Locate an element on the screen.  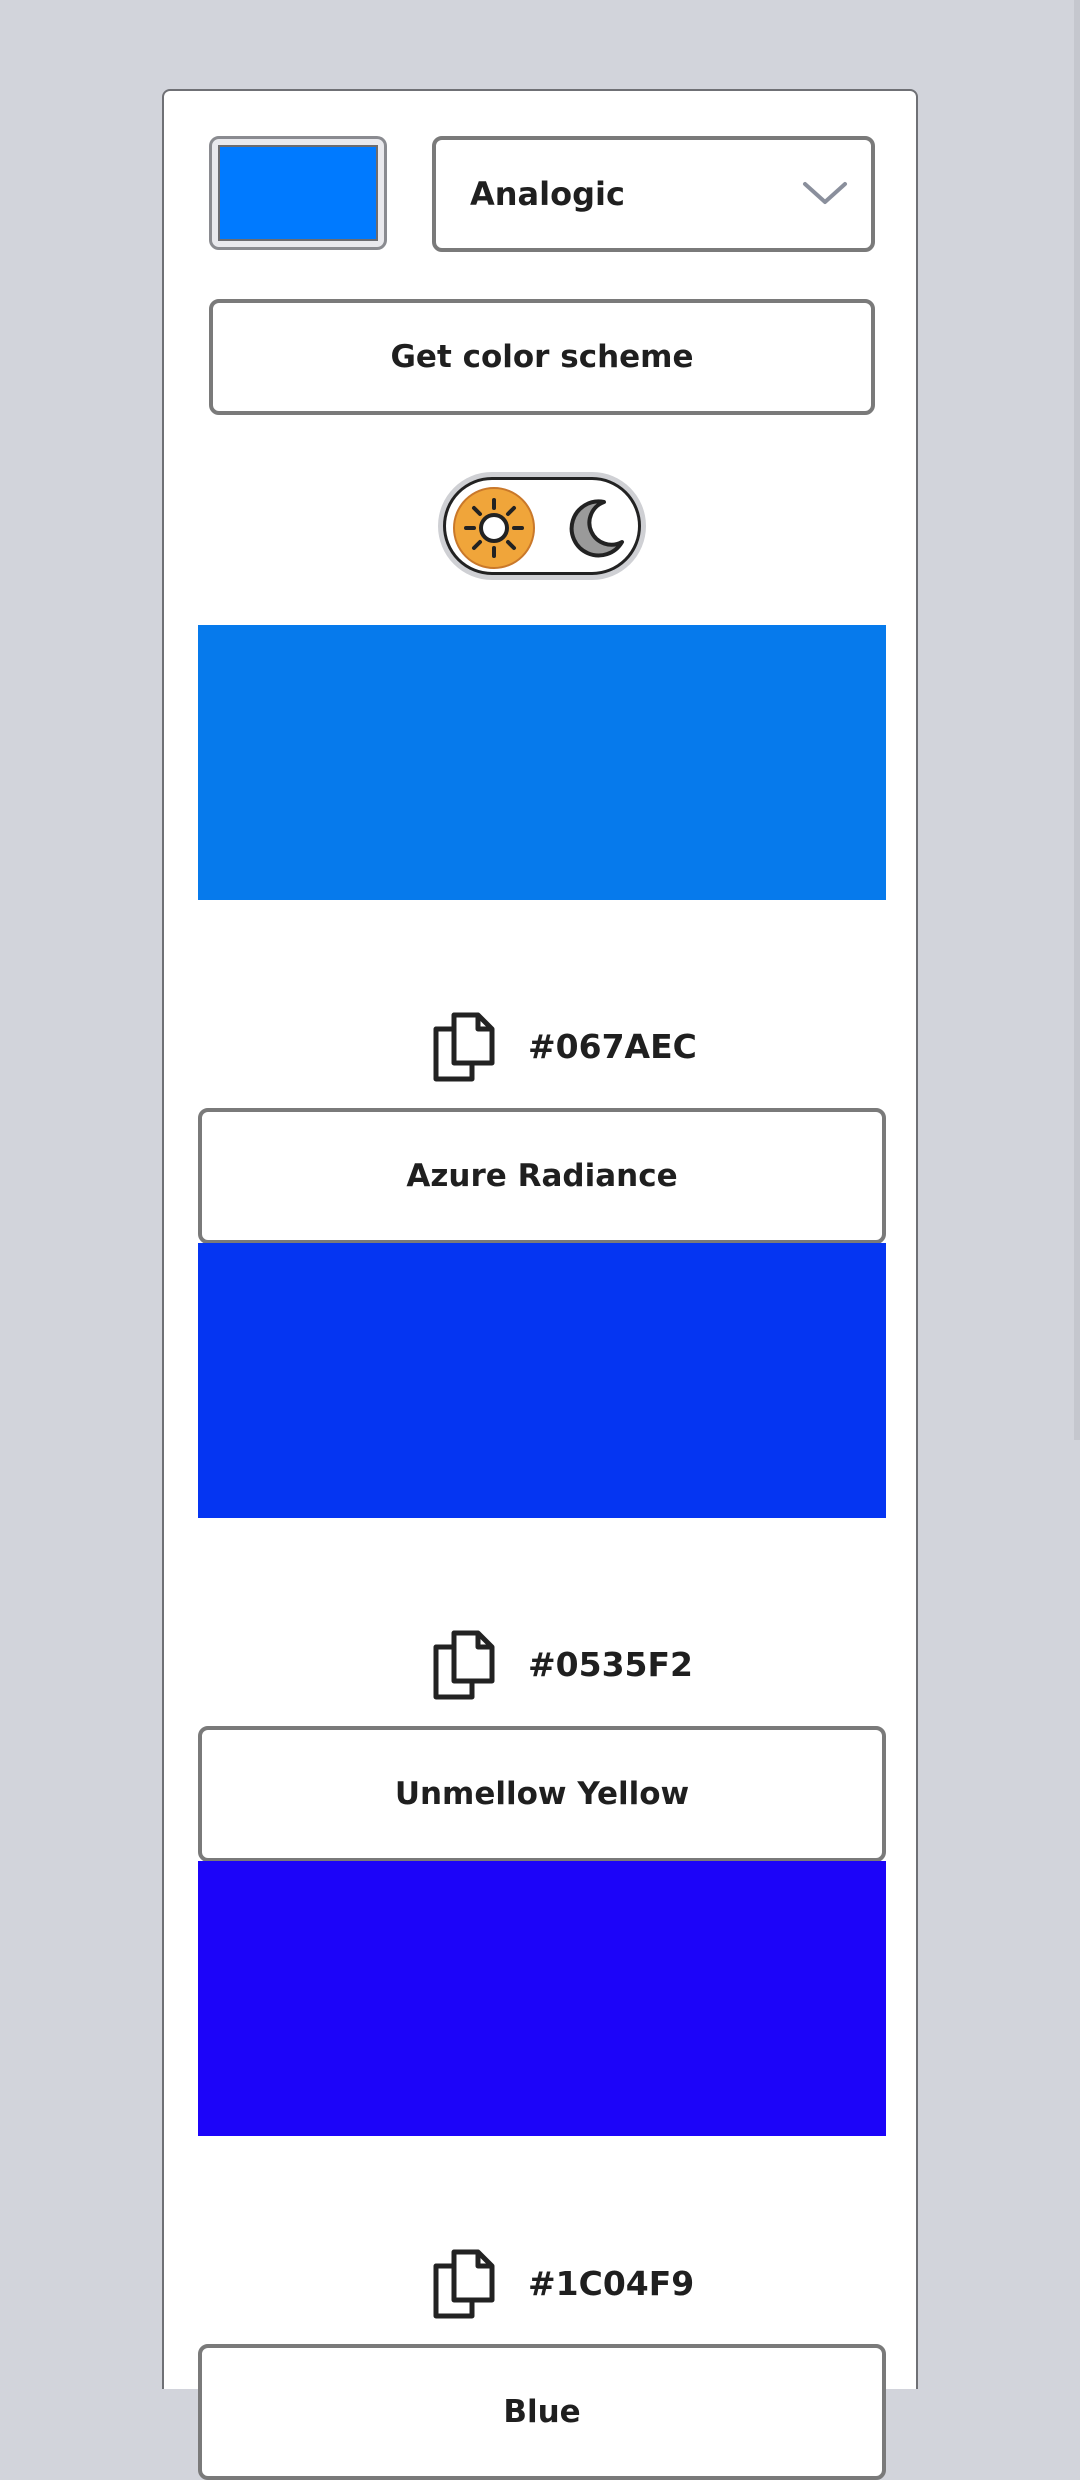
theme-toggle-track is located at coordinates (542, 526).